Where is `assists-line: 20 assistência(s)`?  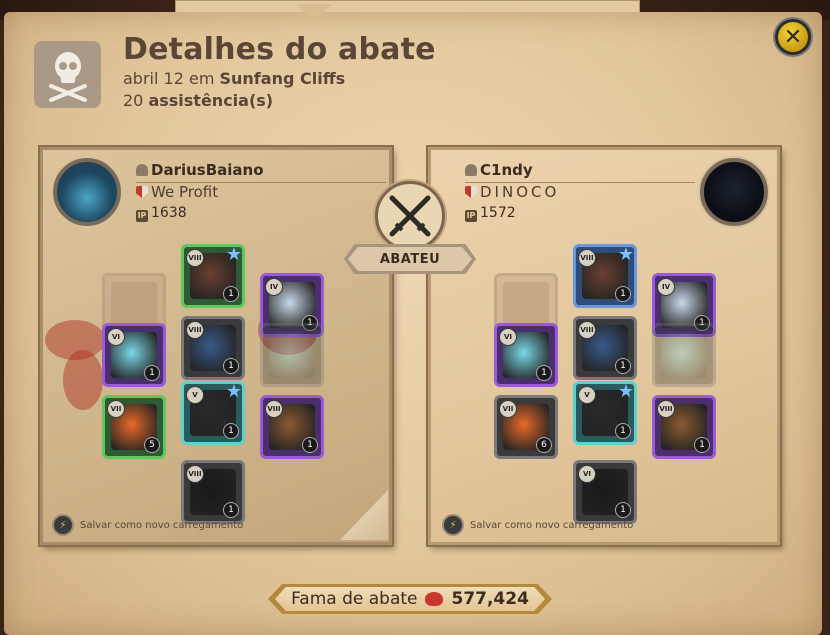 assists-line: 20 assistência(s) is located at coordinates (198, 100).